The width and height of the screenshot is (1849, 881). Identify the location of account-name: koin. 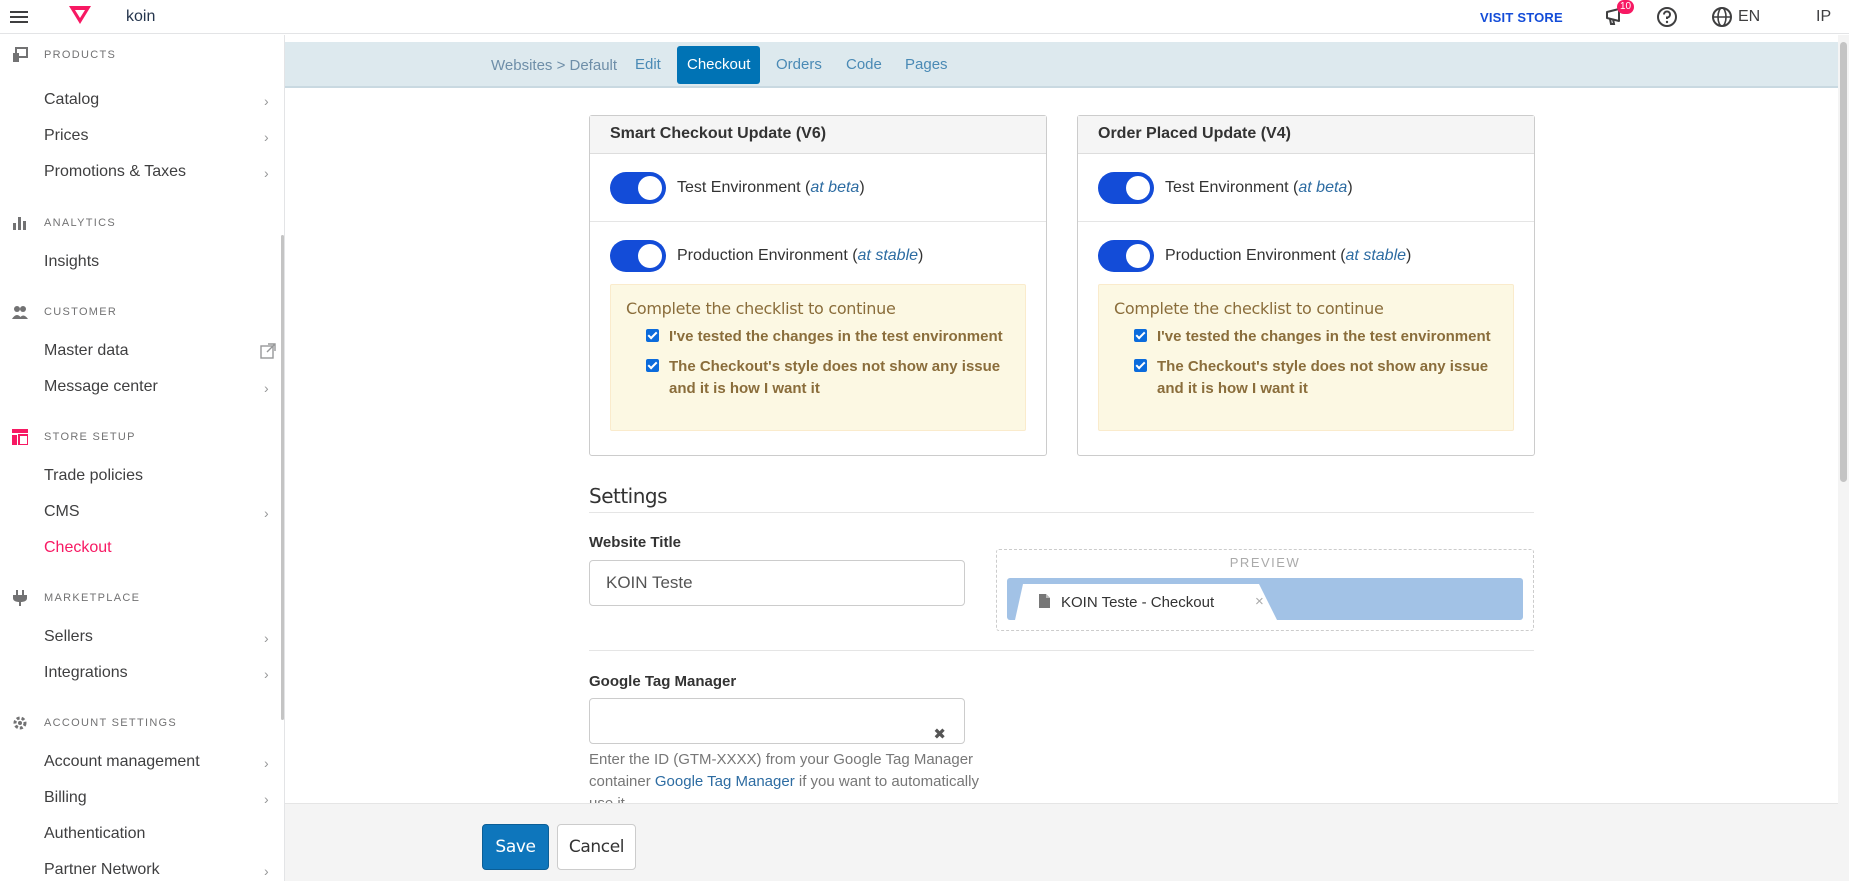
(141, 16).